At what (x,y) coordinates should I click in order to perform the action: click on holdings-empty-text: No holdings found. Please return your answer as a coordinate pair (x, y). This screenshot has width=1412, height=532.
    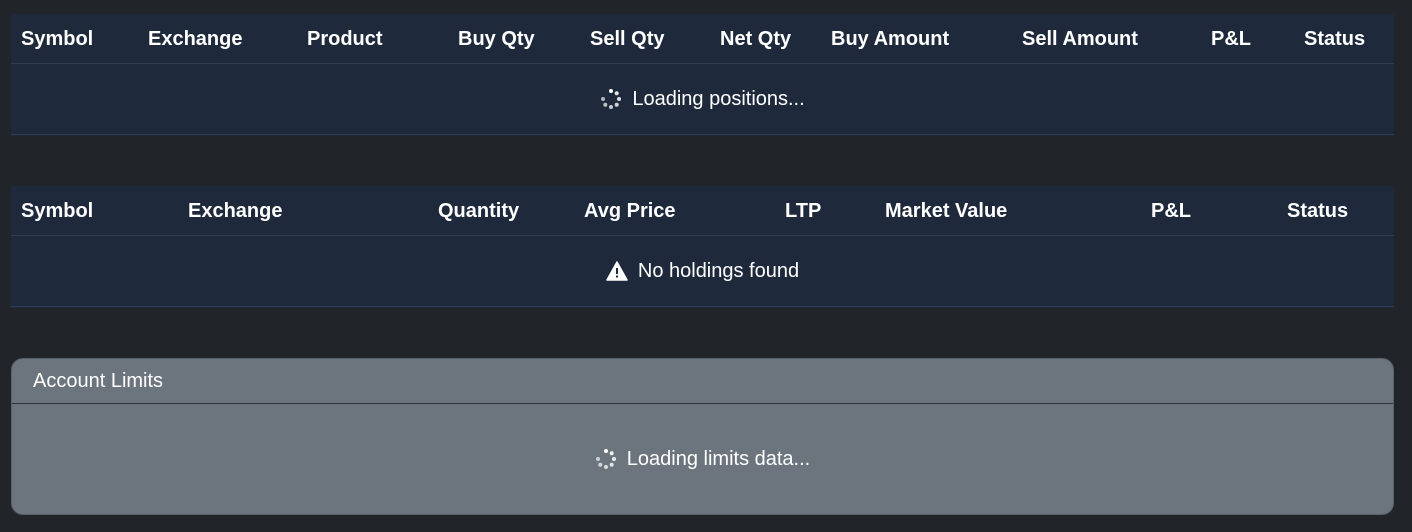
    Looking at the image, I should click on (718, 270).